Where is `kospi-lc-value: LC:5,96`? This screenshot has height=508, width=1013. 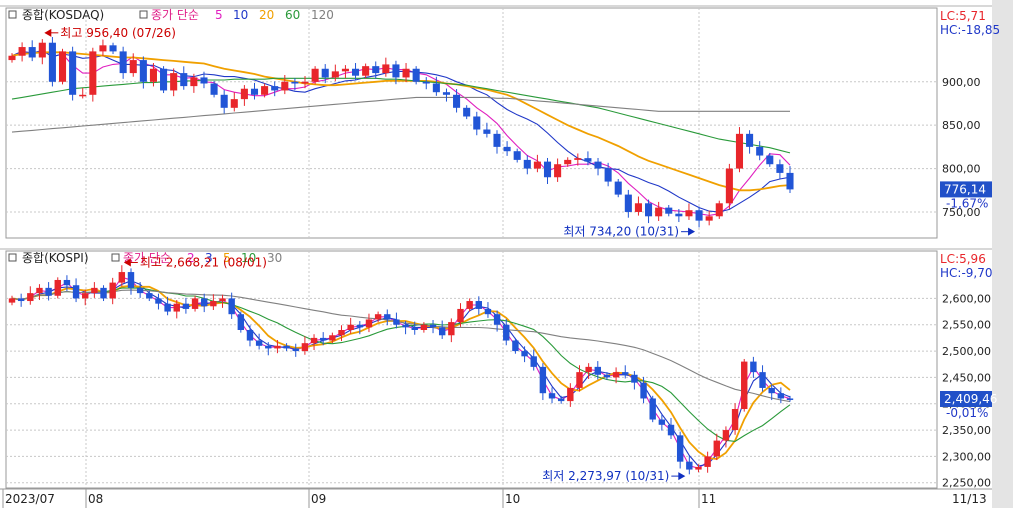
kospi-lc-value: LC:5,96 is located at coordinates (963, 259).